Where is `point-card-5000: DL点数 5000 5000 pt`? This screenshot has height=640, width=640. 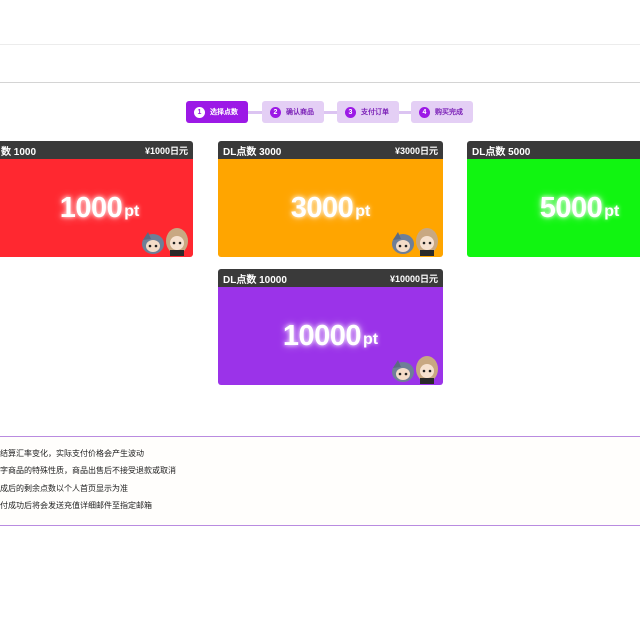
point-card-5000: DL点数 5000 5000 pt is located at coordinates (553, 199).